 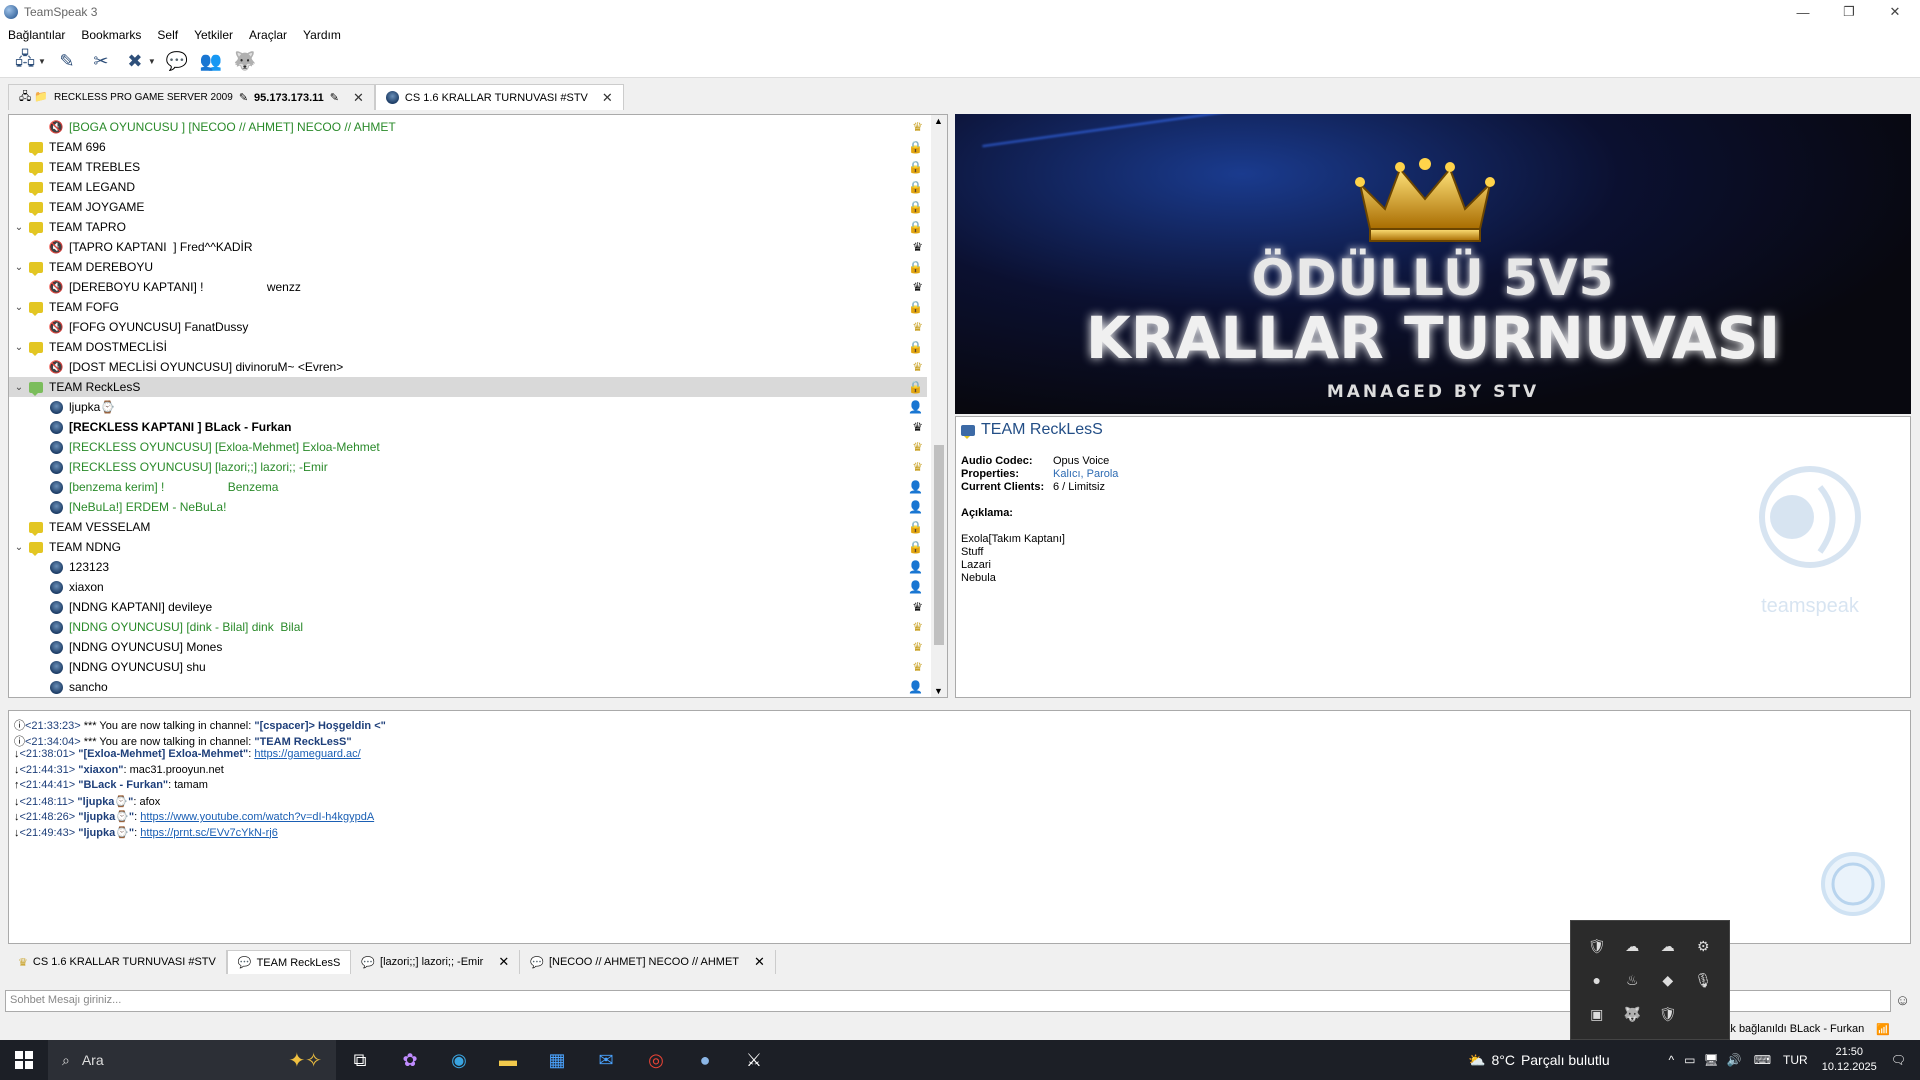 What do you see at coordinates (468, 207) in the screenshot?
I see `channel-row: TEAM JOYGAME 🔒` at bounding box center [468, 207].